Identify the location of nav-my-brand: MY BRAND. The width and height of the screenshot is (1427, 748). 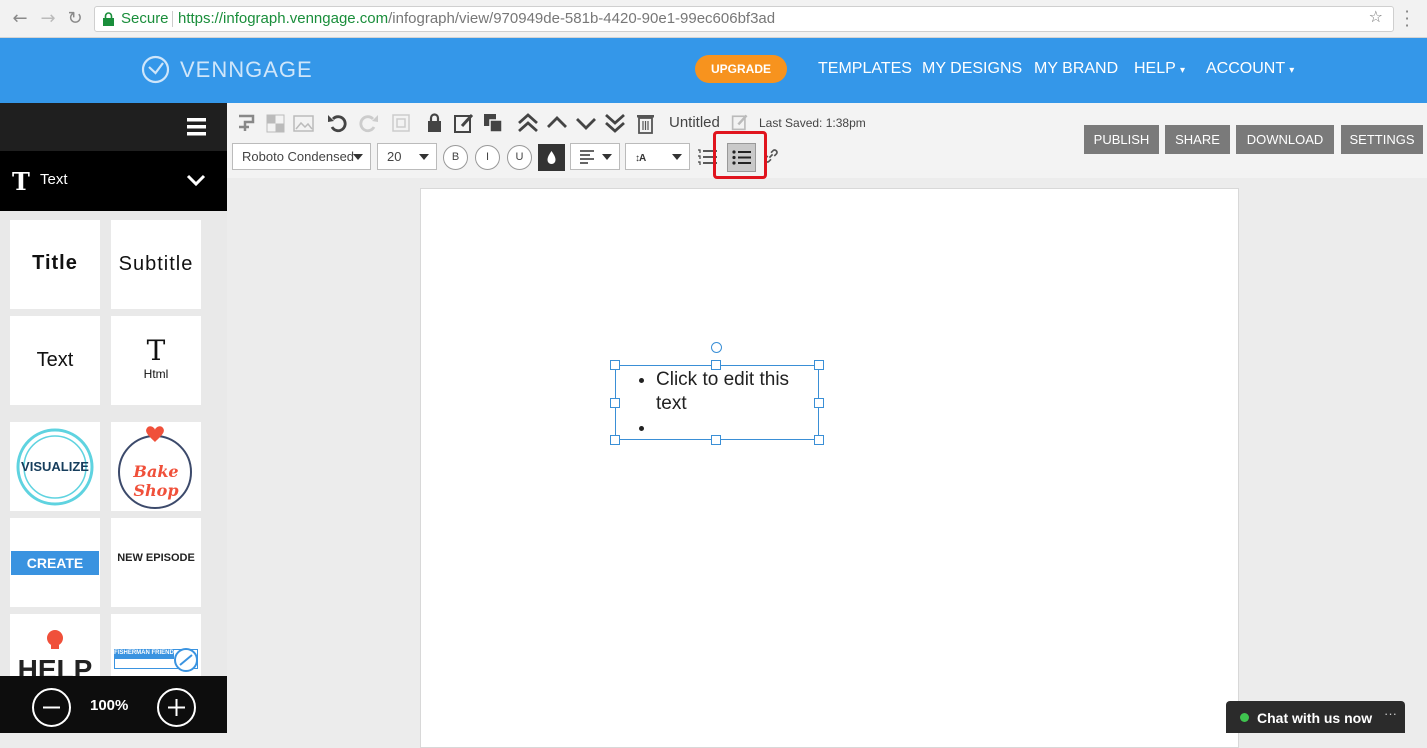
(1076, 69).